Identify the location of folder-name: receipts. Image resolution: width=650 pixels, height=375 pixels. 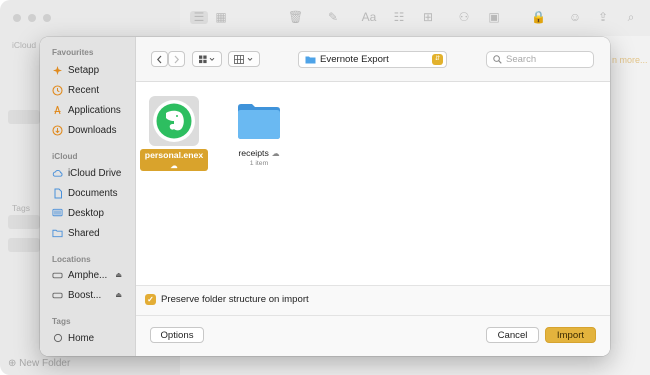
(253, 153).